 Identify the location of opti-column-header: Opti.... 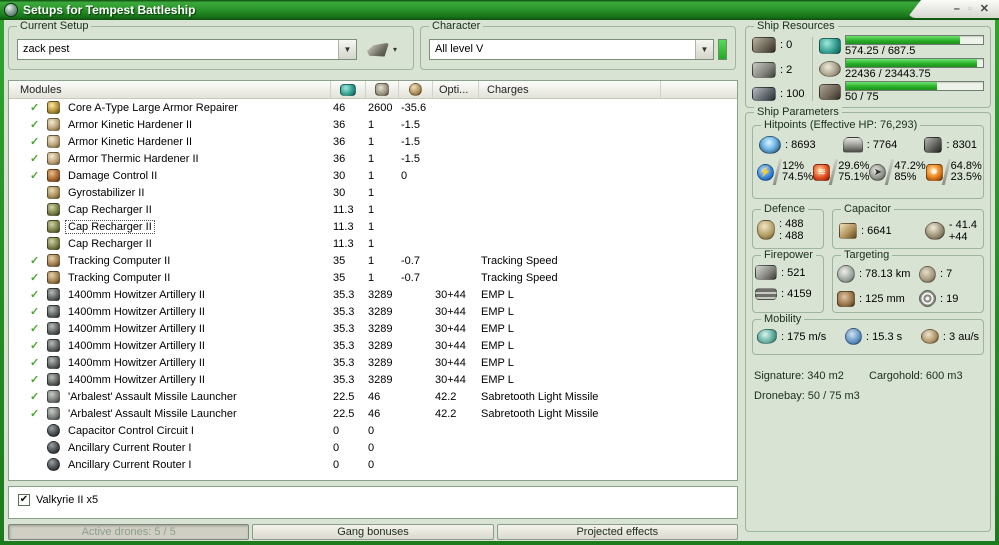
(456, 89).